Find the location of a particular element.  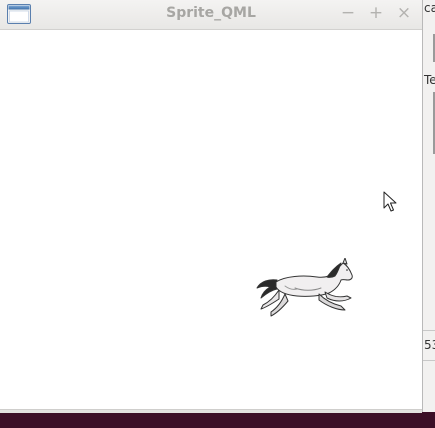

horse-sprite-icon is located at coordinates (306, 287).